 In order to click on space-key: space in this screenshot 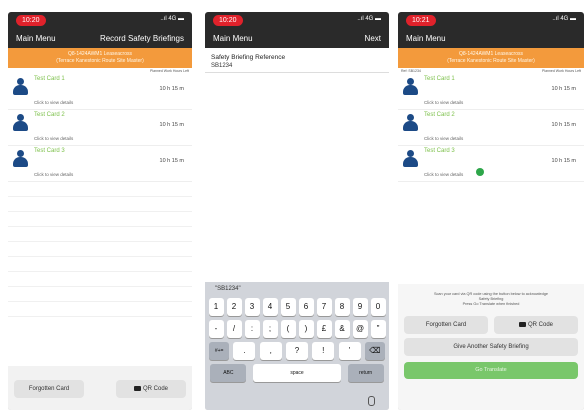, I will do `click(296, 373)`.